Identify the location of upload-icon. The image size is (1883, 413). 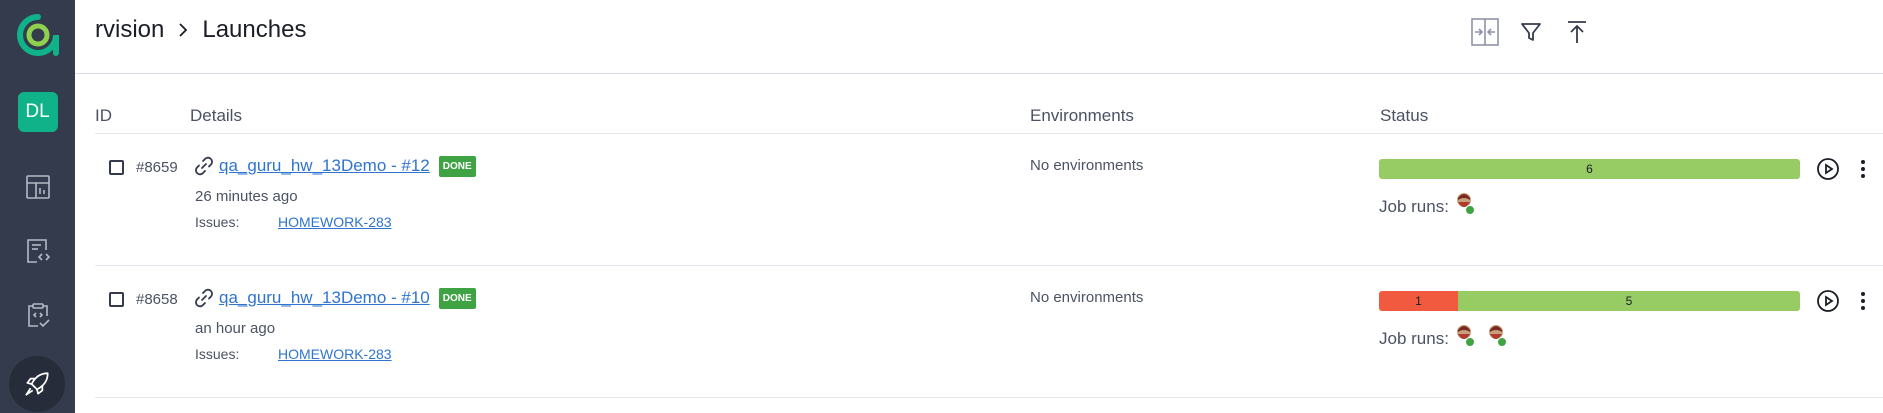
(1577, 32).